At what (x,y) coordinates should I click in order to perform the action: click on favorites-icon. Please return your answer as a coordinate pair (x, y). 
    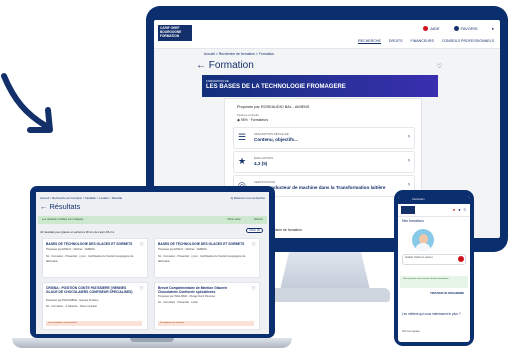
    Looking at the image, I should click on (456, 29).